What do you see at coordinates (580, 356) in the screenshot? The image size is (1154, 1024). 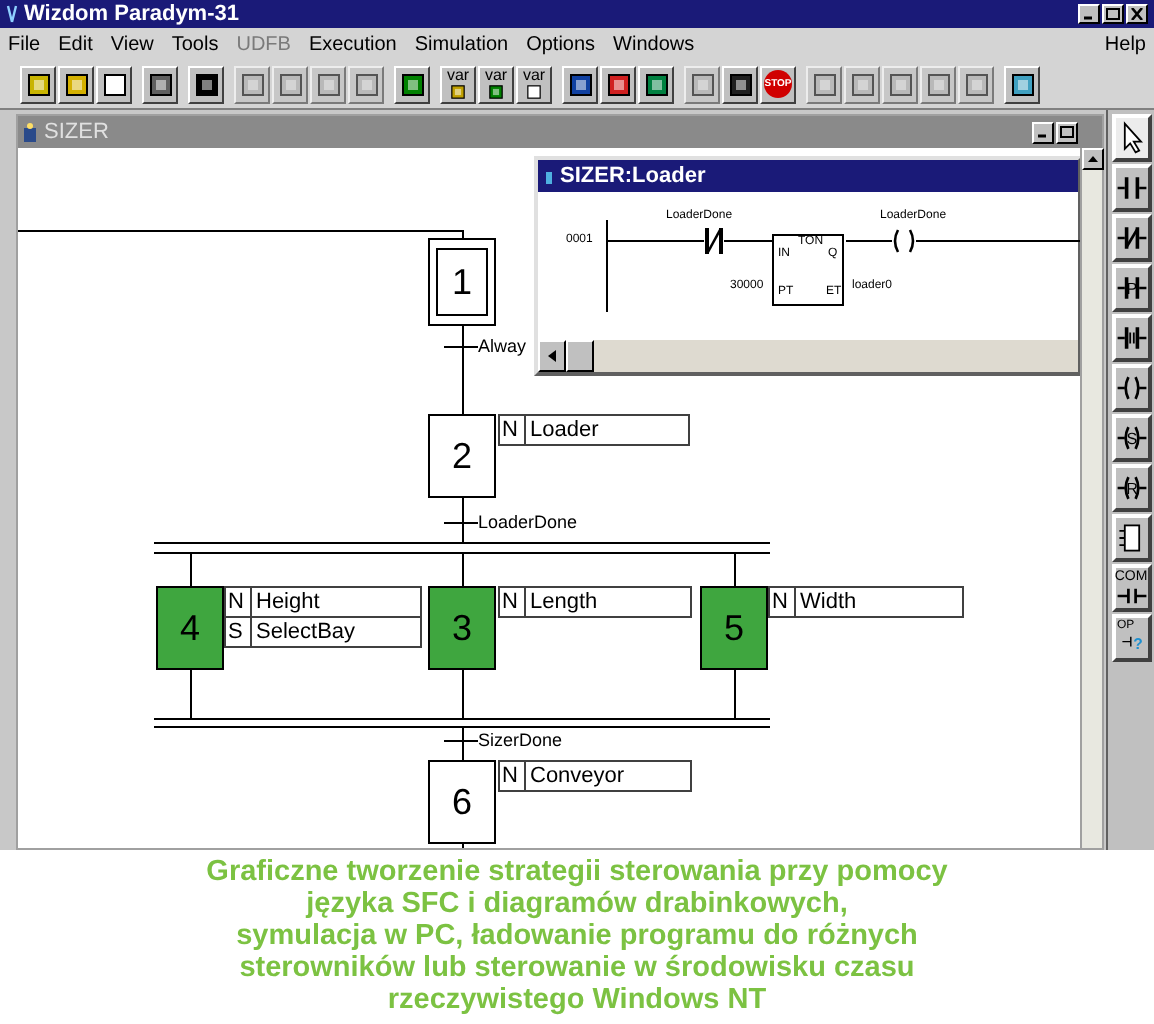 I see `scroll-thumb` at bounding box center [580, 356].